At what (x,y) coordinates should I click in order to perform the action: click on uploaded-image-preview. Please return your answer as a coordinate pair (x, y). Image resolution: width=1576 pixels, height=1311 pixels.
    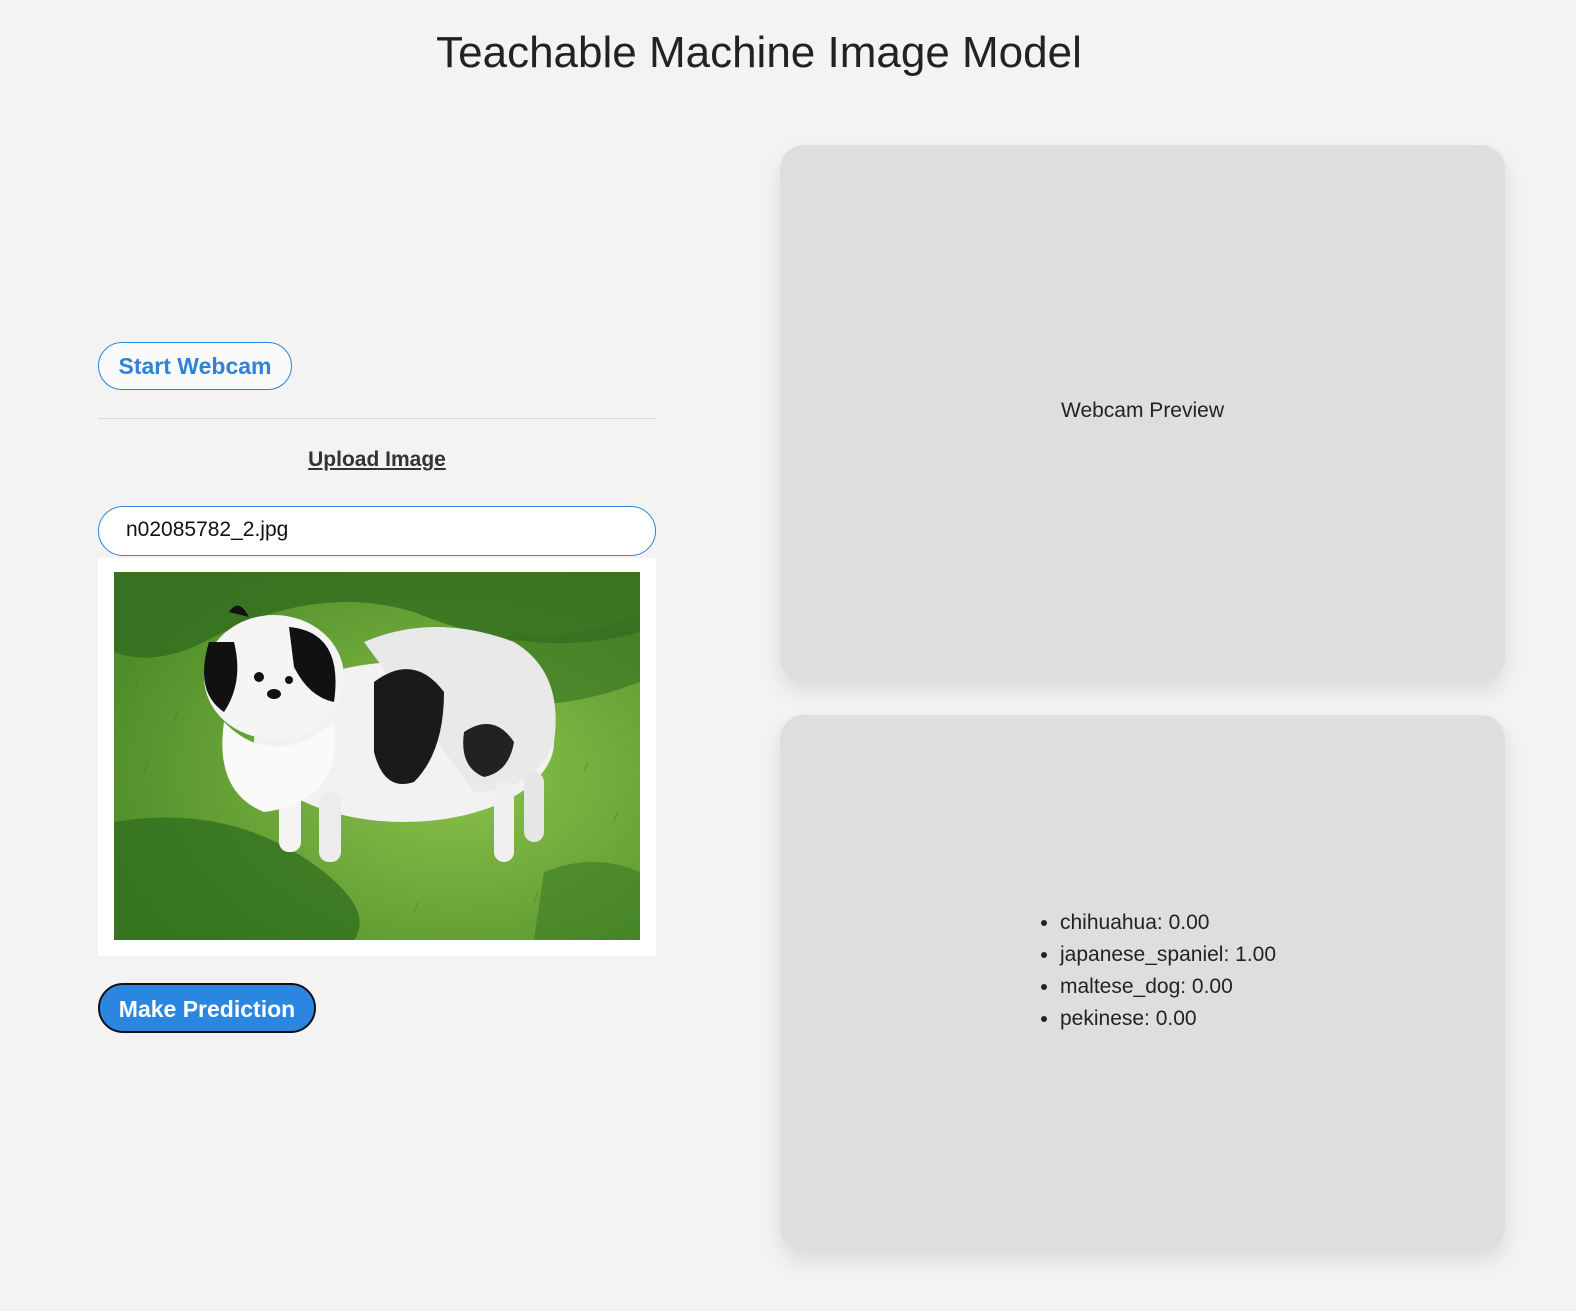
    Looking at the image, I should click on (377, 757).